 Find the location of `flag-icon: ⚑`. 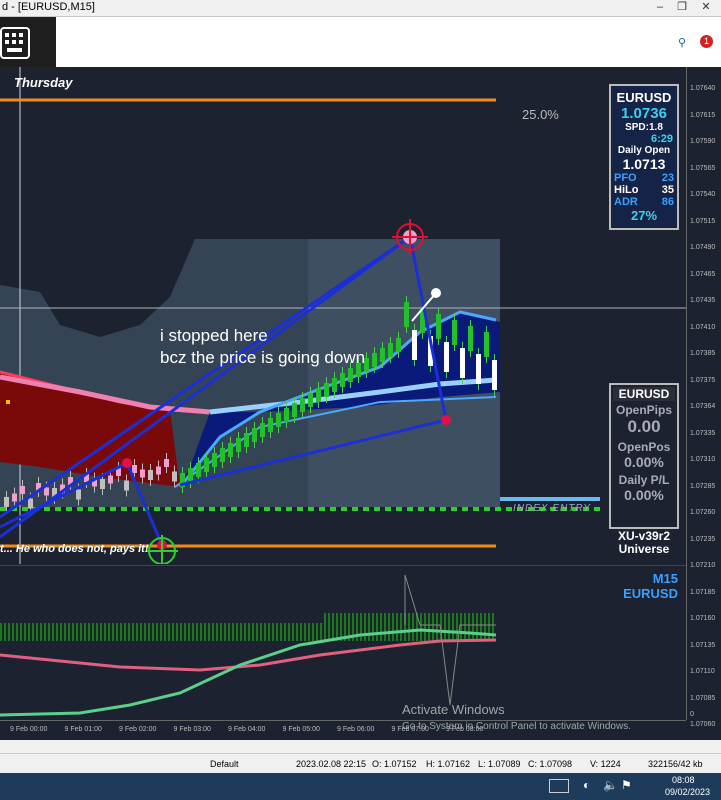

flag-icon: ⚑ is located at coordinates (626, 785).